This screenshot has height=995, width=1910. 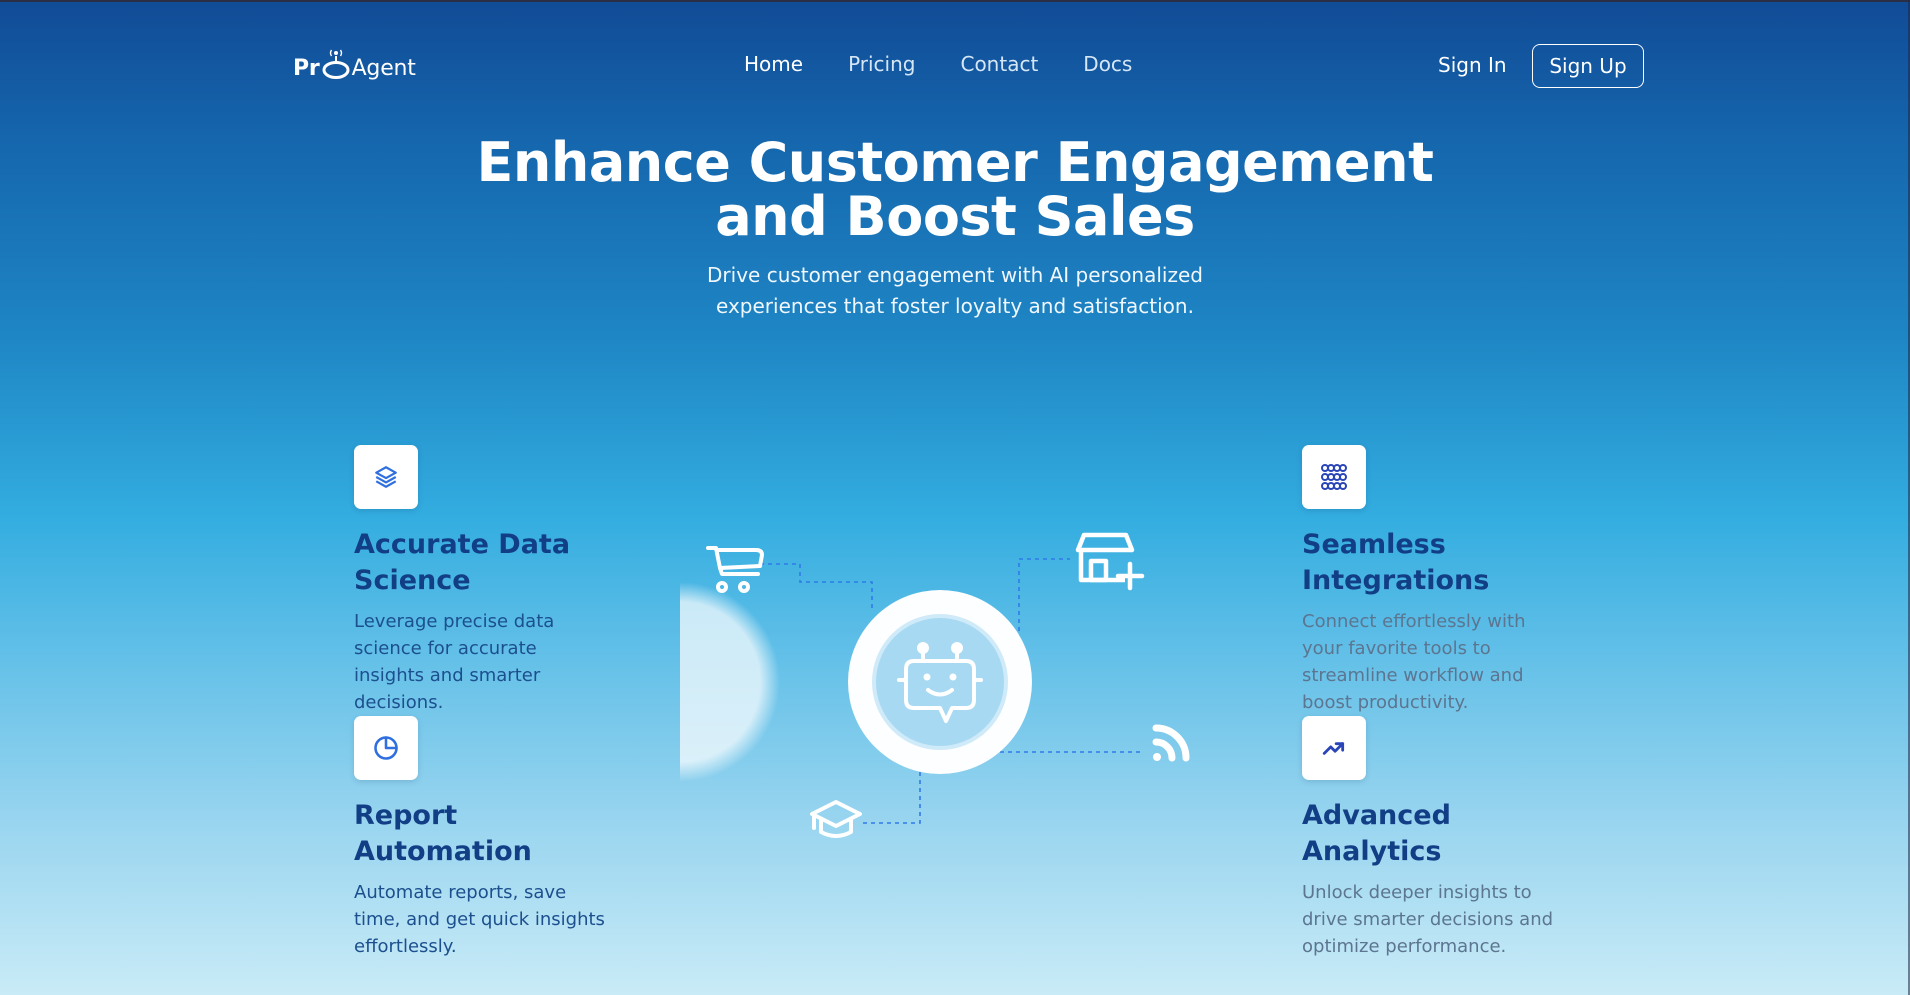 What do you see at coordinates (1376, 833) in the screenshot?
I see `feature-title-analytics: Advanced Analytics` at bounding box center [1376, 833].